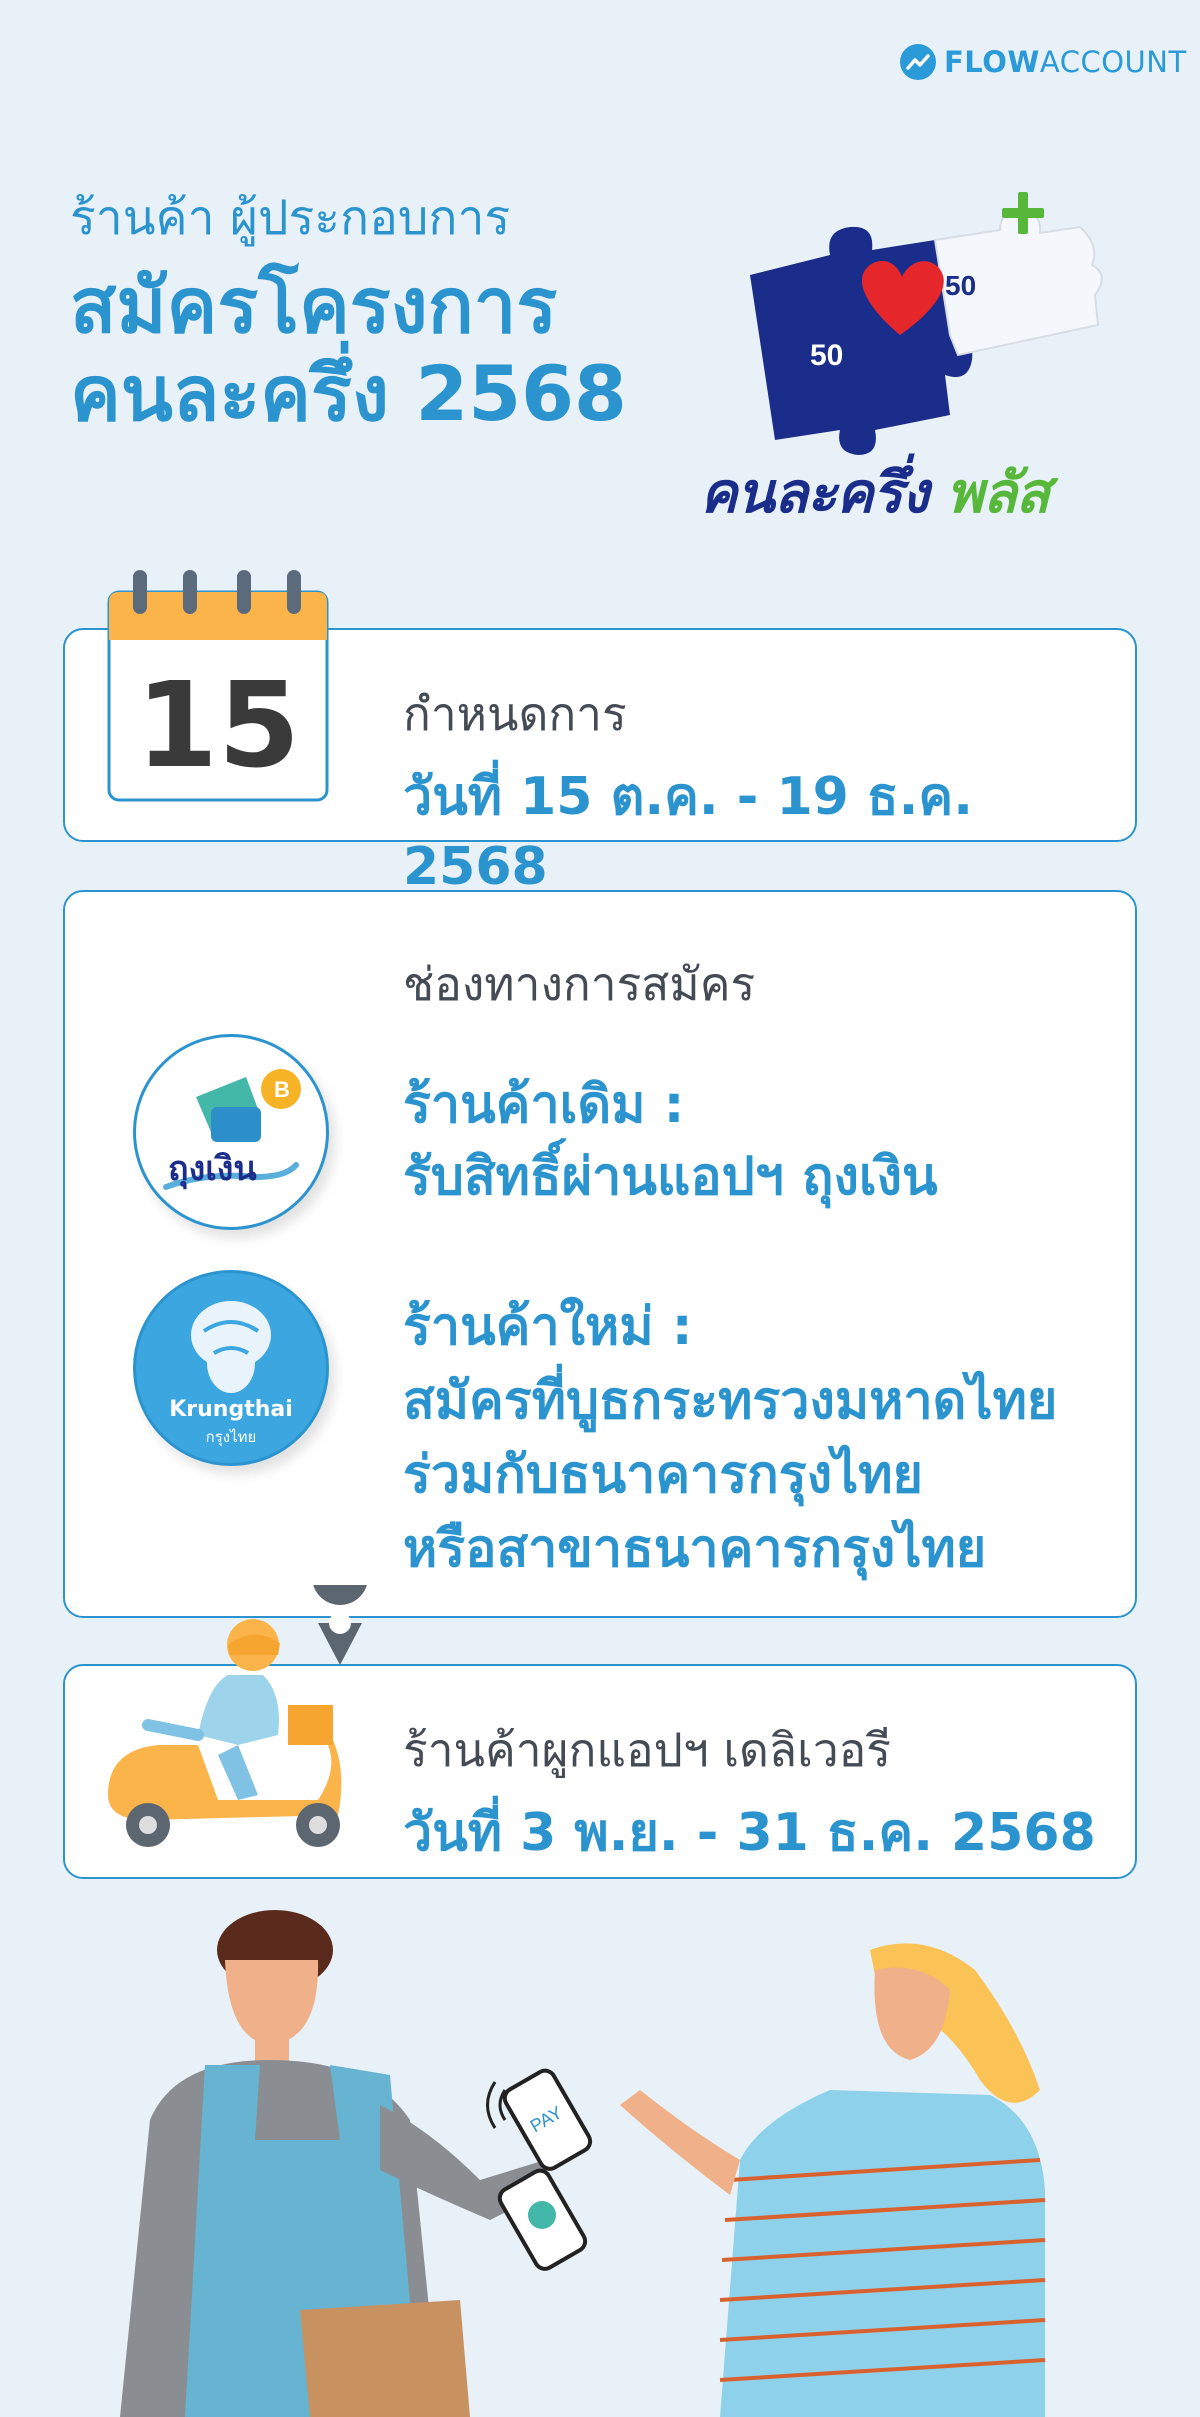 This screenshot has height=2417, width=1200. I want to click on krungthai-en: Krungthai, so click(231, 1409).